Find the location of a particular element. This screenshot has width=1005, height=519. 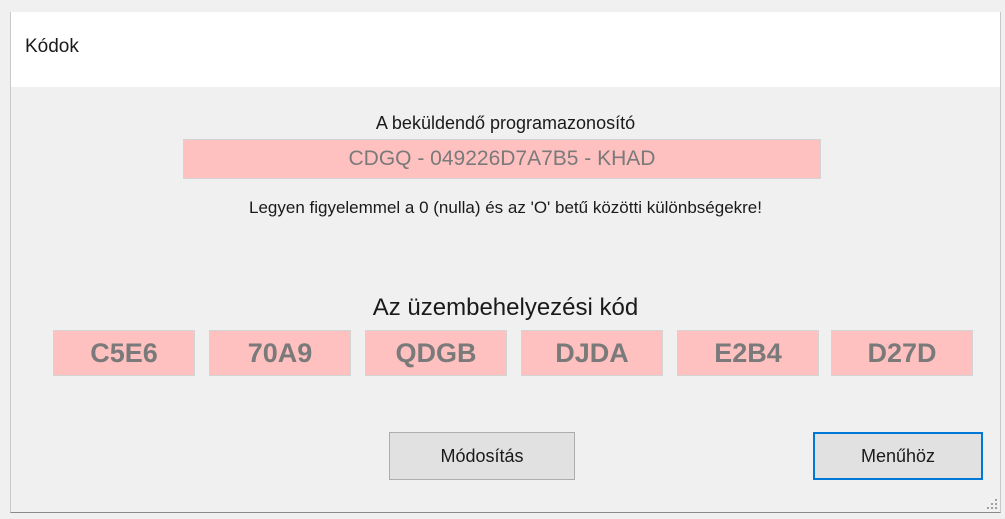

modify-button: Módosítás is located at coordinates (482, 456).